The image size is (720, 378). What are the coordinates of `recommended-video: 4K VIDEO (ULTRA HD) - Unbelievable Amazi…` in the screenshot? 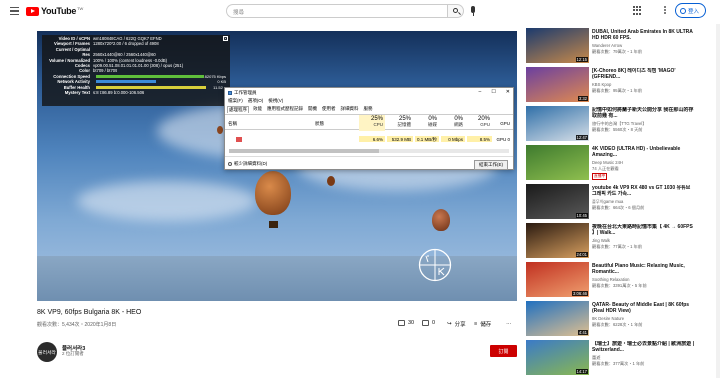 It's located at (611, 163).